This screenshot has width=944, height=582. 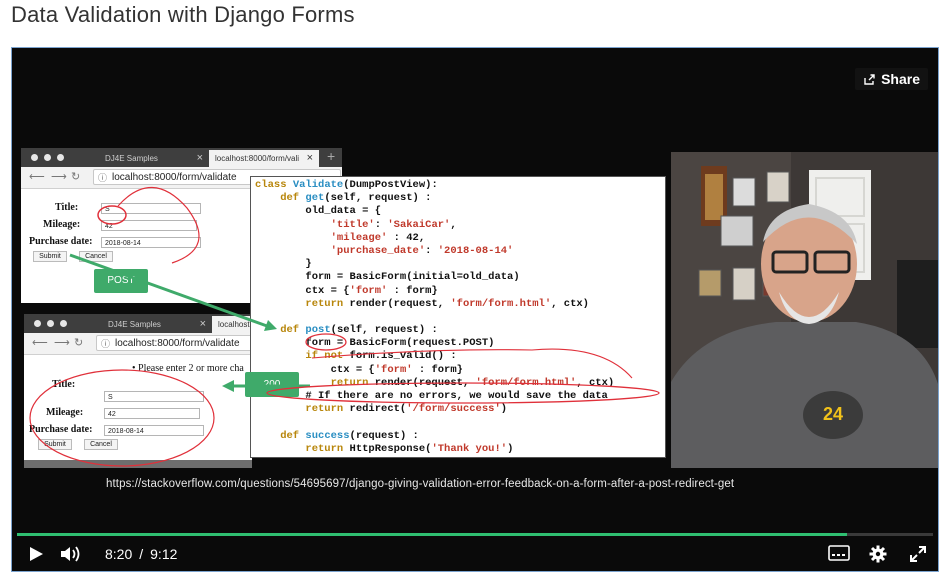 I want to click on volume-button, so click(x=71, y=556).